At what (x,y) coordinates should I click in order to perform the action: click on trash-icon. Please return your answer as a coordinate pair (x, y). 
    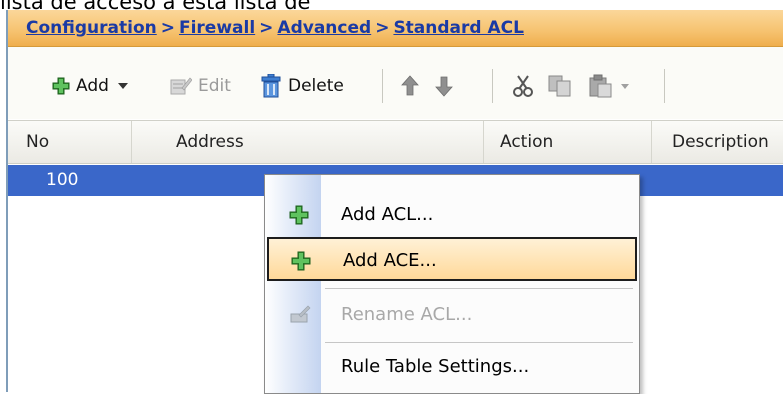
    Looking at the image, I should click on (271, 86).